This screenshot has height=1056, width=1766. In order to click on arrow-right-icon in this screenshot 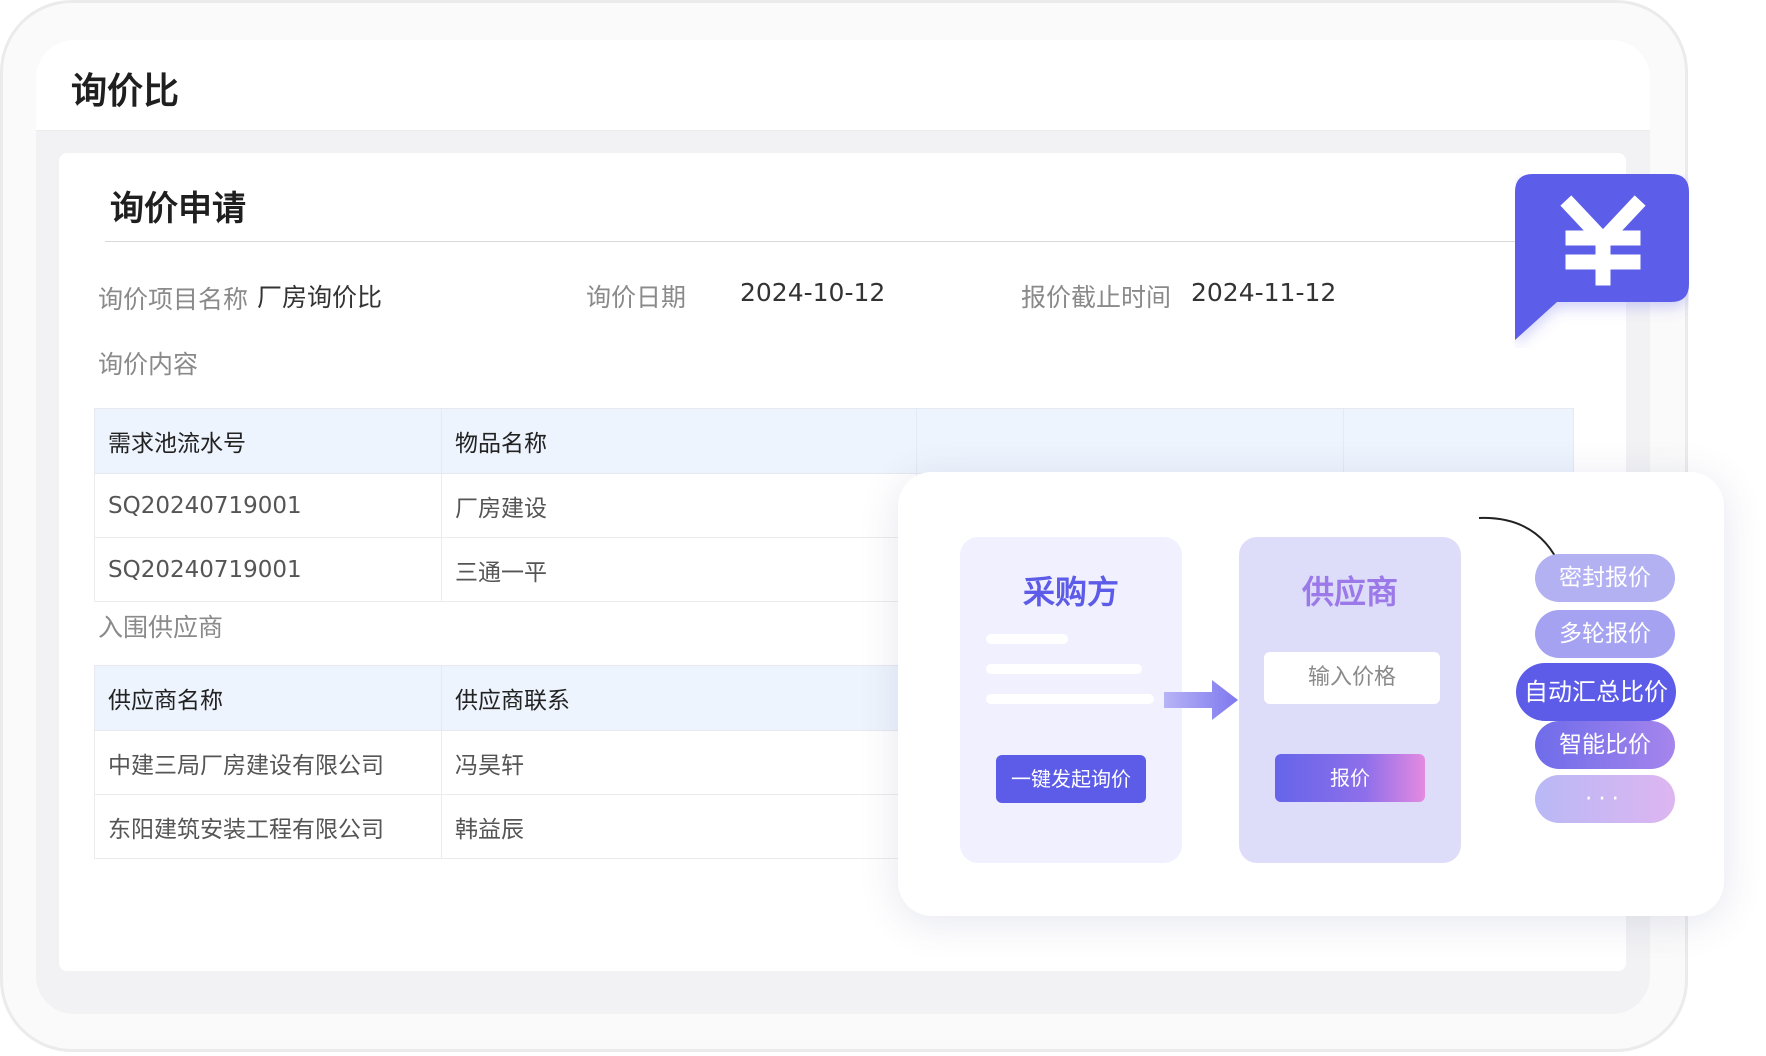, I will do `click(1201, 700)`.